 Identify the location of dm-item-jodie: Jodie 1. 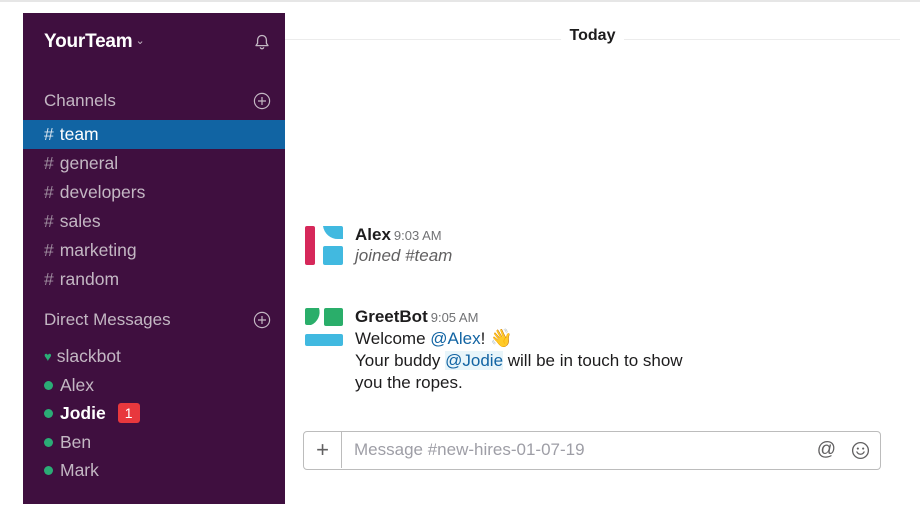
(154, 413).